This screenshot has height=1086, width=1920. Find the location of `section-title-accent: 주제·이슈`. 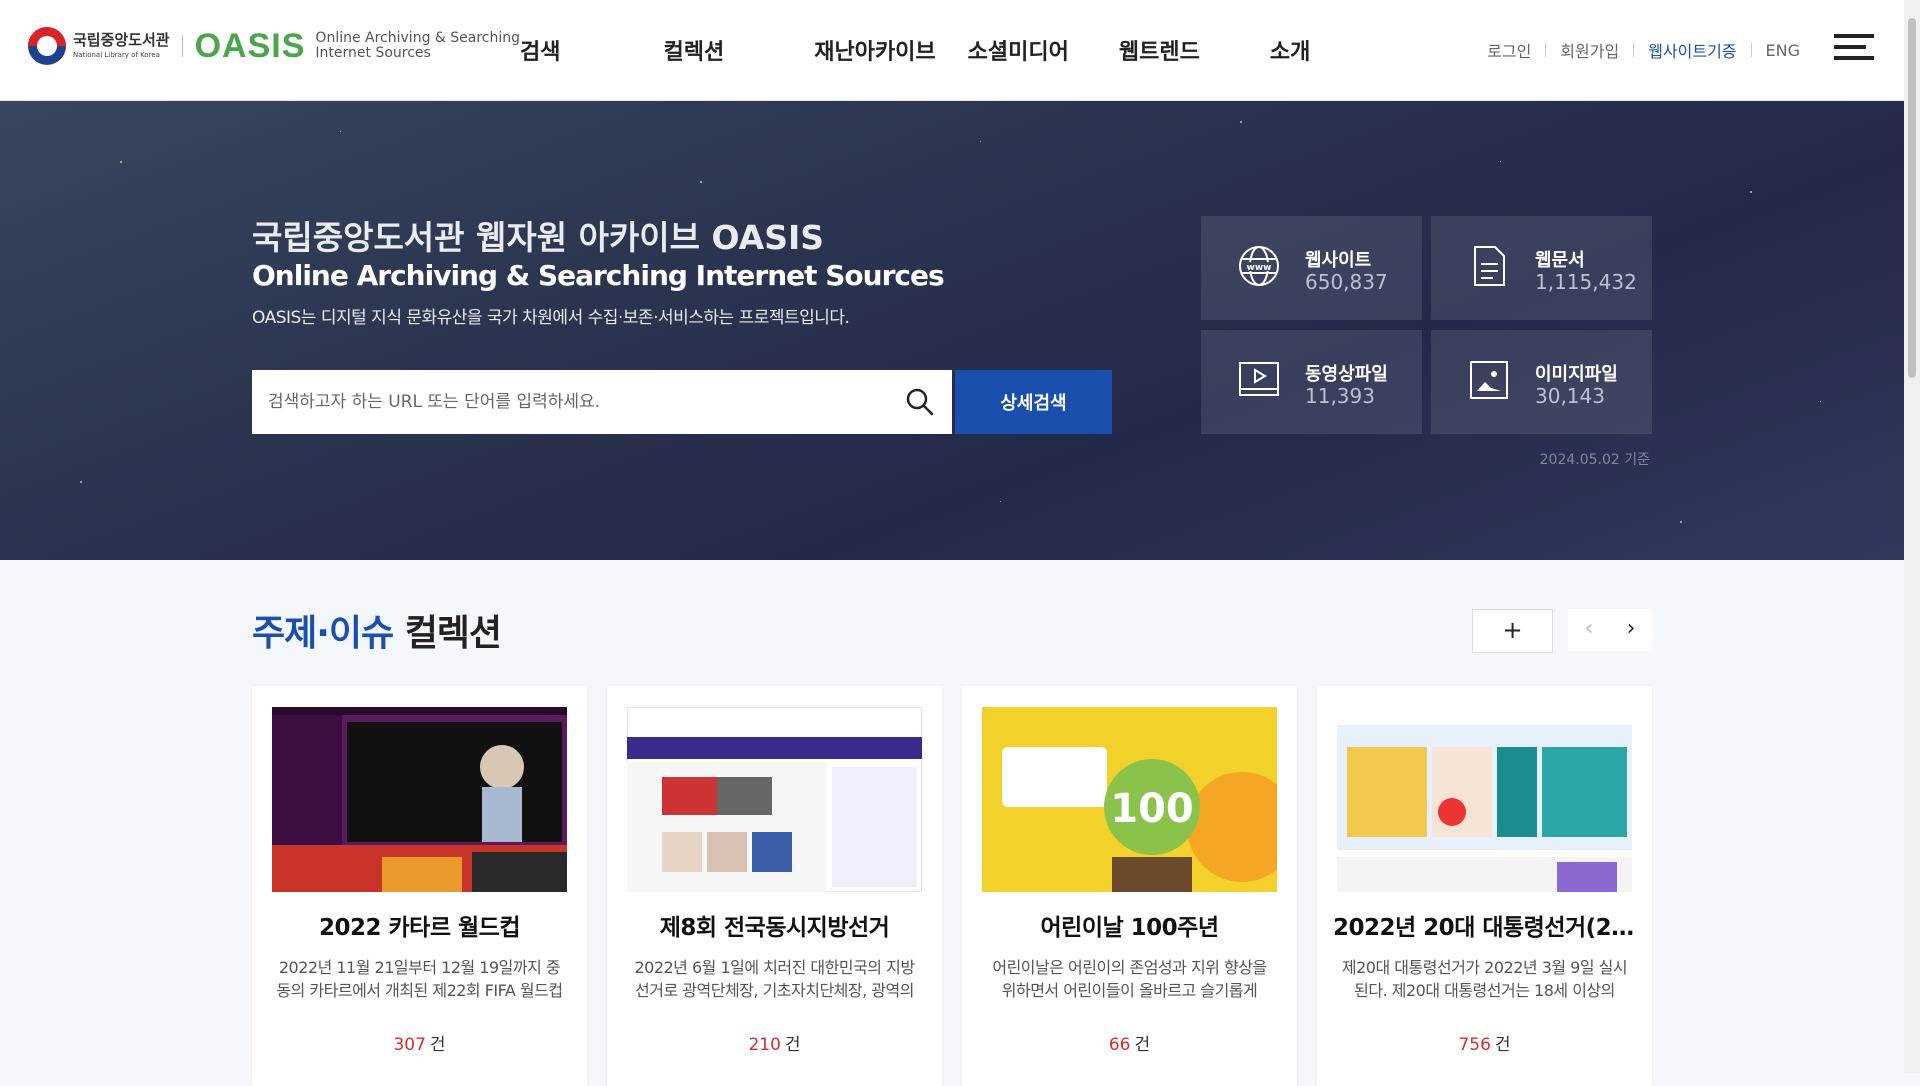

section-title-accent: 주제·이슈 is located at coordinates (323, 633).